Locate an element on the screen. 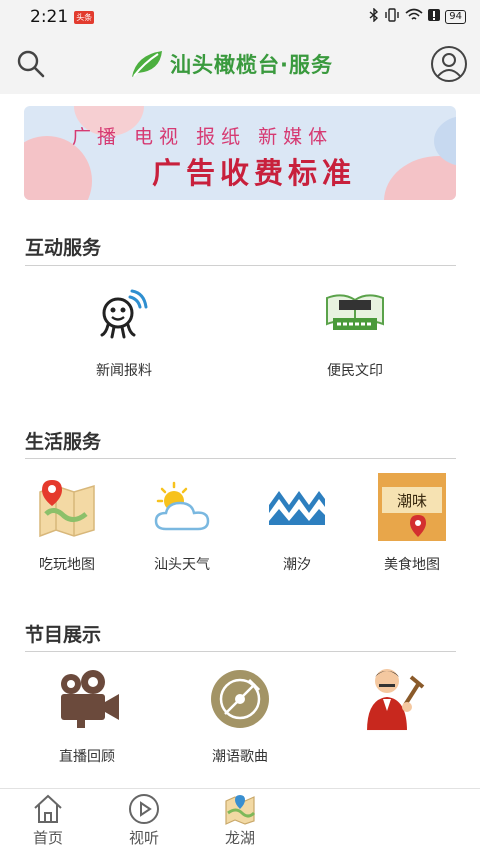 The height and width of the screenshot is (853, 480). service-label: 吃玩地图 is located at coordinates (67, 565).